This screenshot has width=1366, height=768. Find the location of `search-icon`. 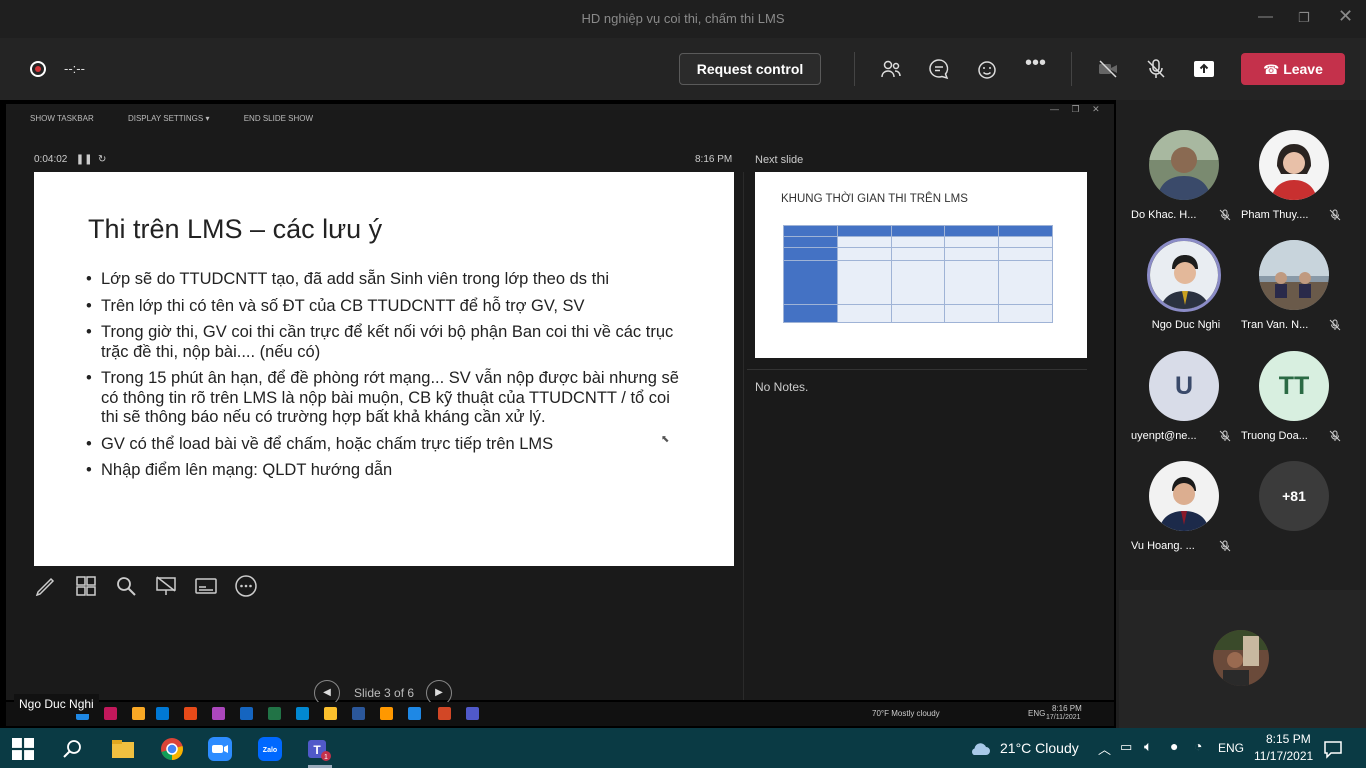

search-icon is located at coordinates (73, 749).